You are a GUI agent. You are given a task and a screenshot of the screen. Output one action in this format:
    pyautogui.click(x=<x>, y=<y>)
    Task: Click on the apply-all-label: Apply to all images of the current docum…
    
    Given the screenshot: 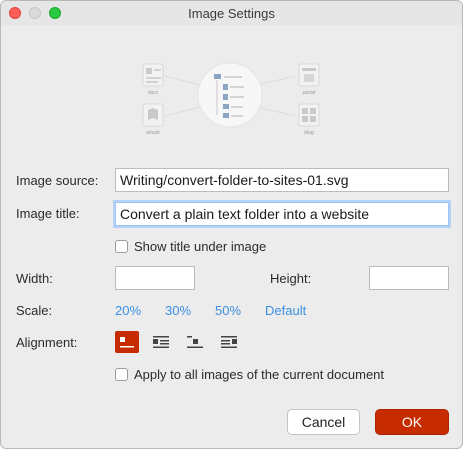 What is the action you would take?
    pyautogui.click(x=259, y=374)
    